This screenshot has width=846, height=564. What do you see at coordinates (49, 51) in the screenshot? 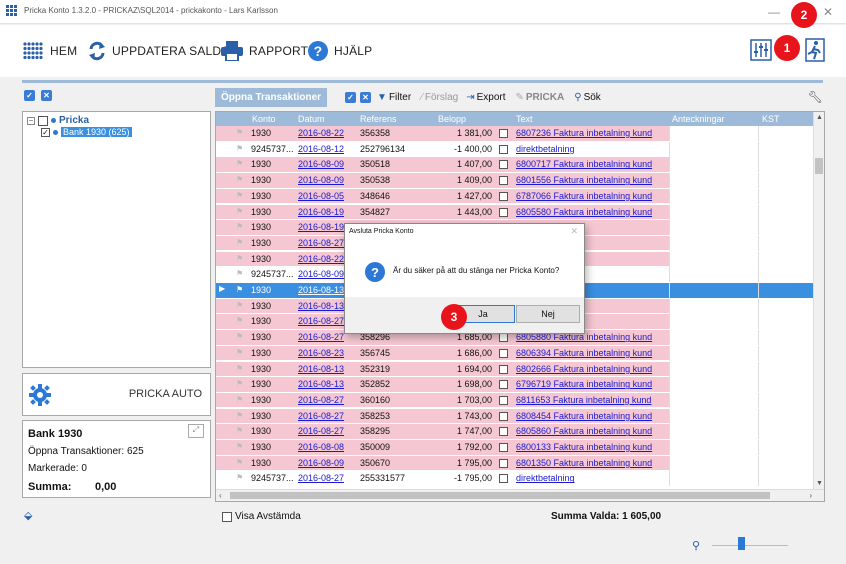
I see `home-button: HEM` at bounding box center [49, 51].